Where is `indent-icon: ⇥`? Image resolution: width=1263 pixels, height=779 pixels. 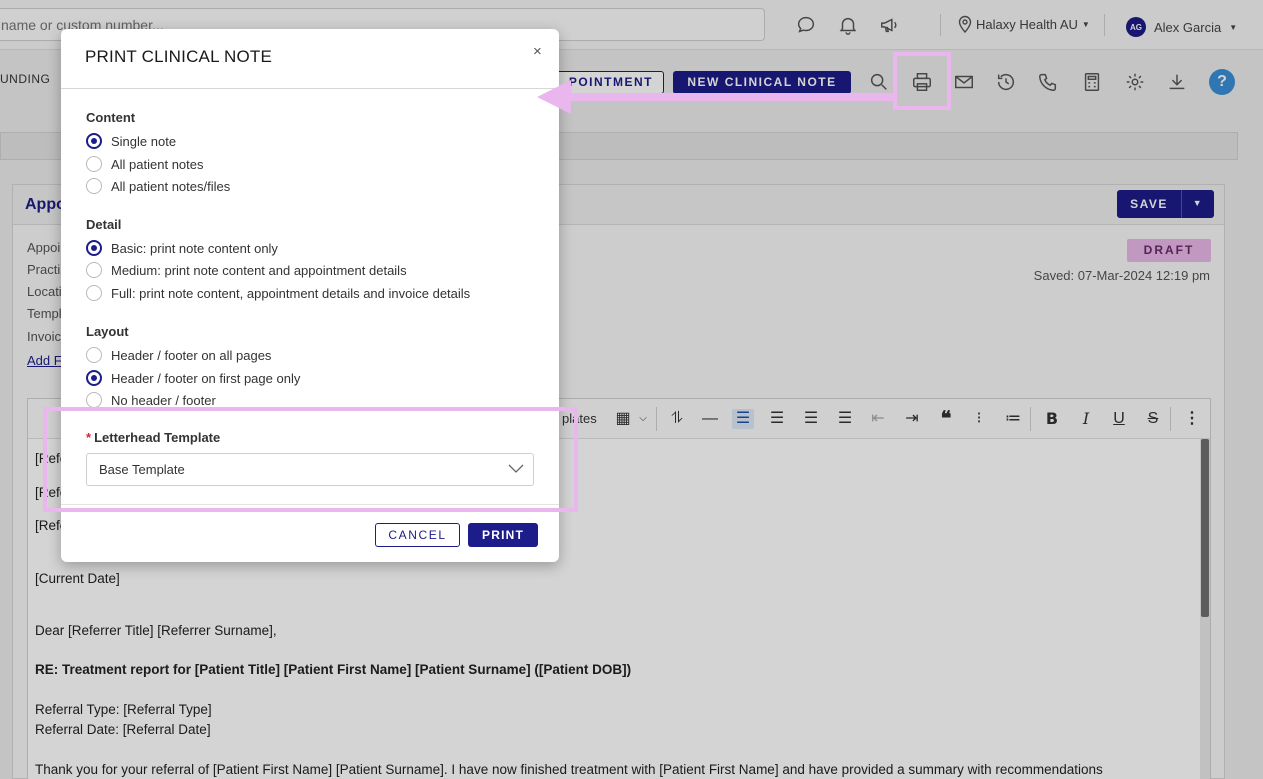
indent-icon: ⇥ is located at coordinates (912, 419).